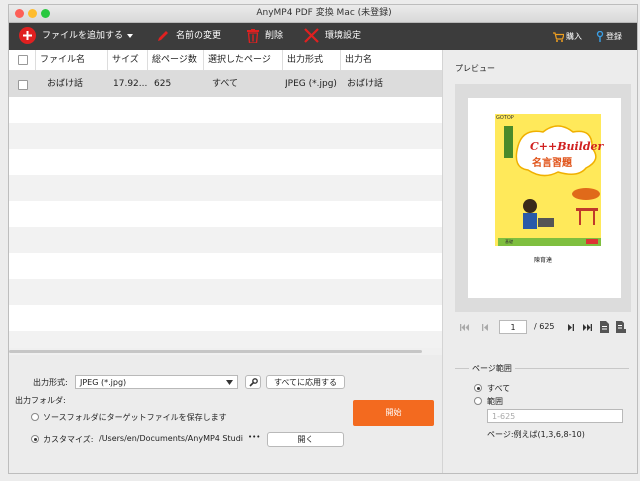 Image resolution: width=640 pixels, height=481 pixels. I want to click on column-header-selected-pages: 選択したページ, so click(242, 60).